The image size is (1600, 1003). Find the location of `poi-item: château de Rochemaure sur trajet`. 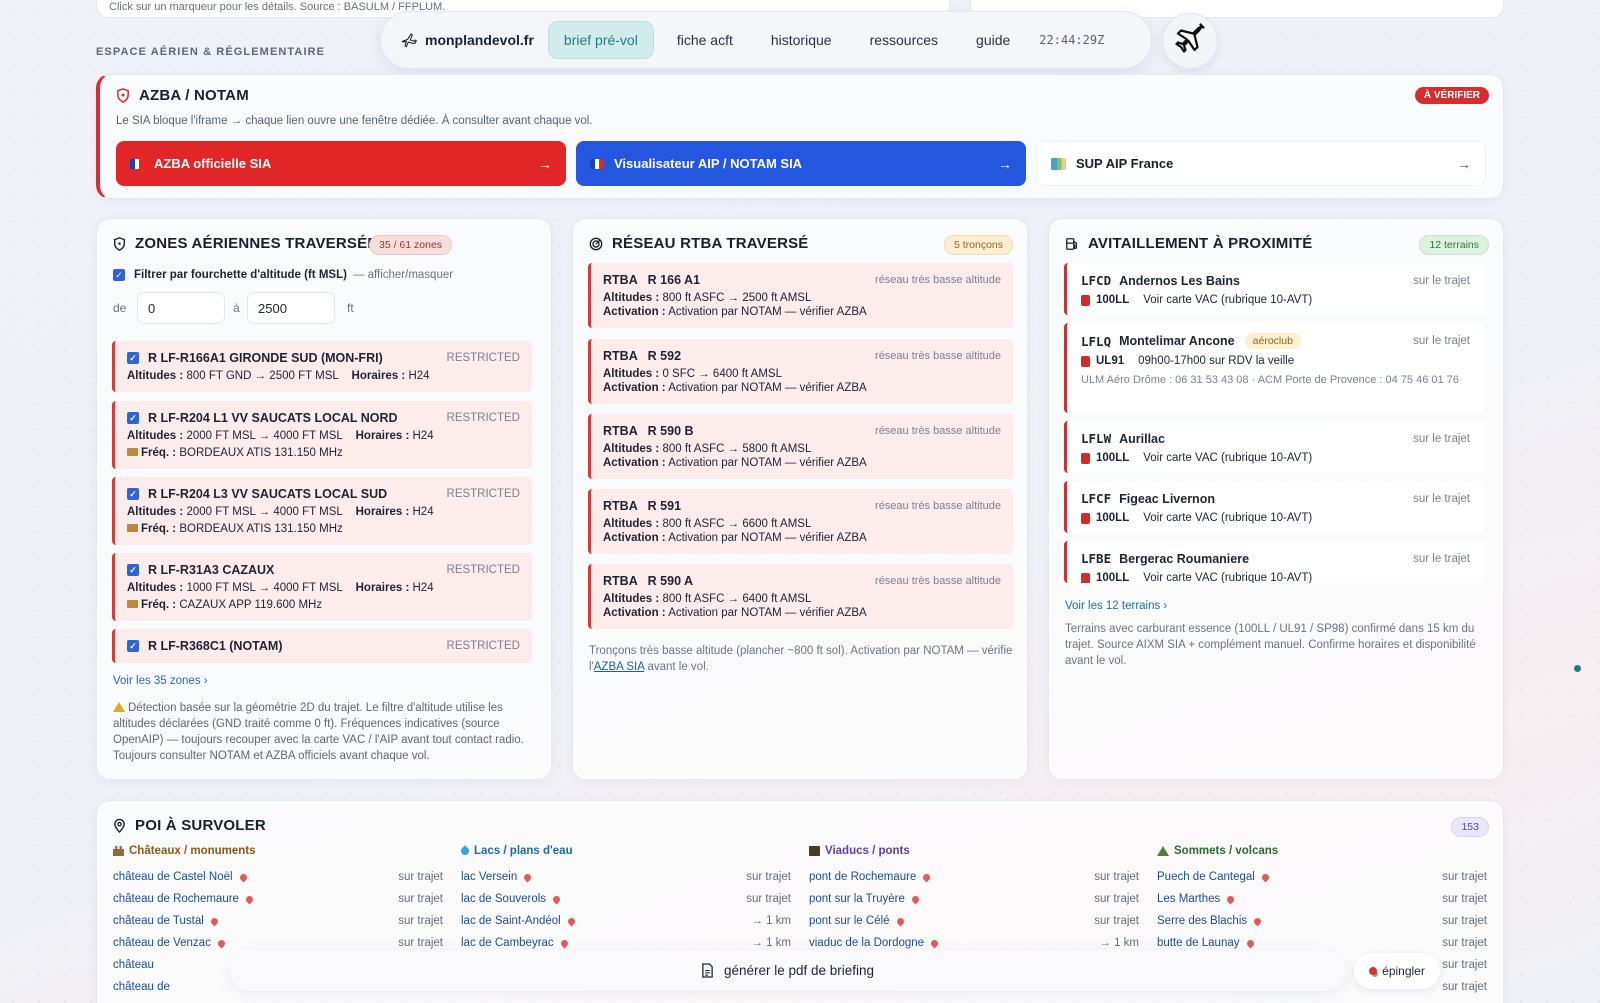

poi-item: château de Rochemaure sur trajet is located at coordinates (278, 899).